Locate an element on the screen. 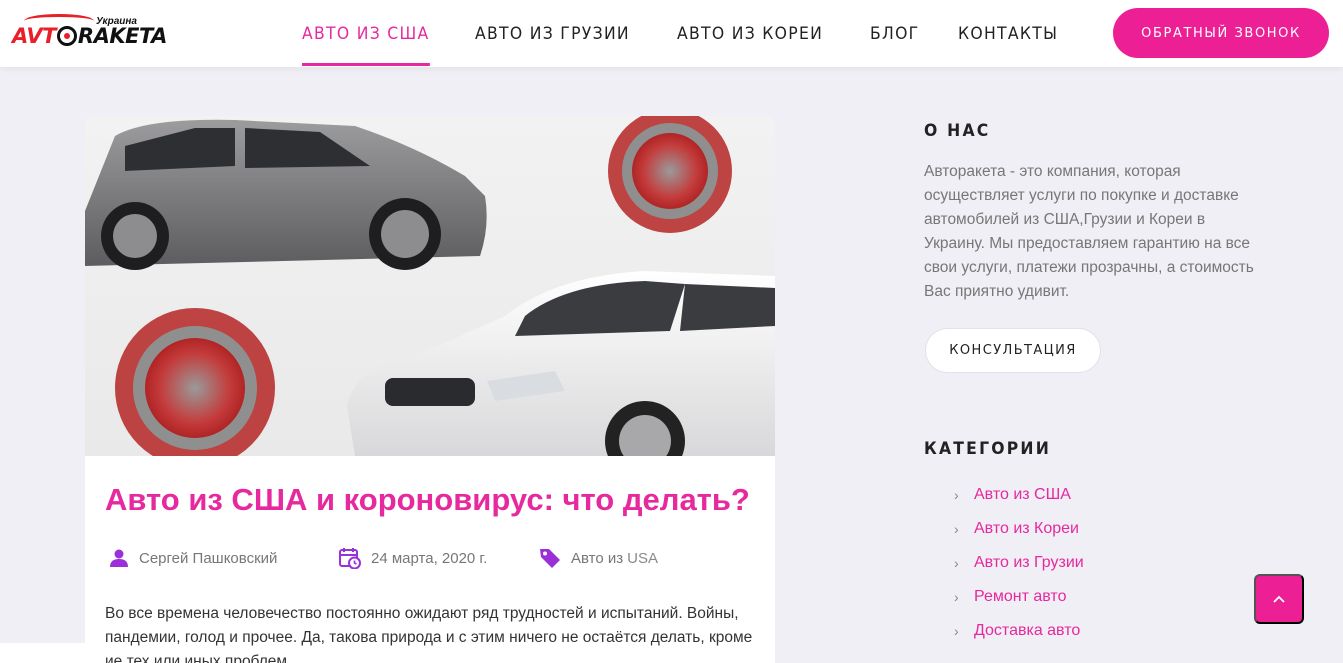 The width and height of the screenshot is (1343, 663). post-date-text: 24 марта, 2020 г. is located at coordinates (429, 558).